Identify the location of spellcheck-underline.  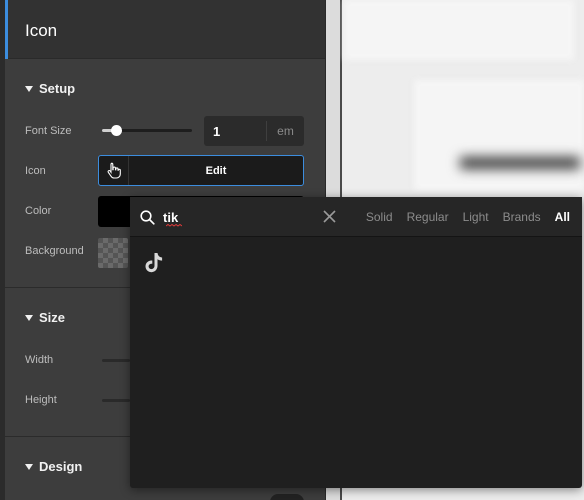
(174, 225).